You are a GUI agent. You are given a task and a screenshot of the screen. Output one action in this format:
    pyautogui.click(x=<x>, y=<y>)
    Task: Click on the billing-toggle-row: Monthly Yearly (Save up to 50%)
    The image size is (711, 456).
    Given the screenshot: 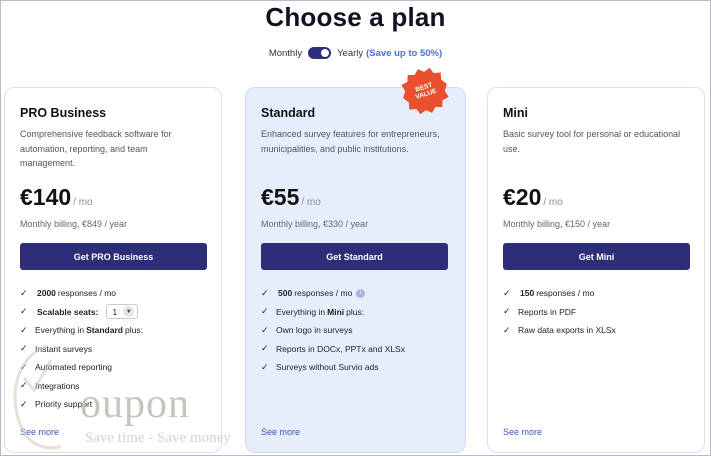 What is the action you would take?
    pyautogui.click(x=355, y=53)
    